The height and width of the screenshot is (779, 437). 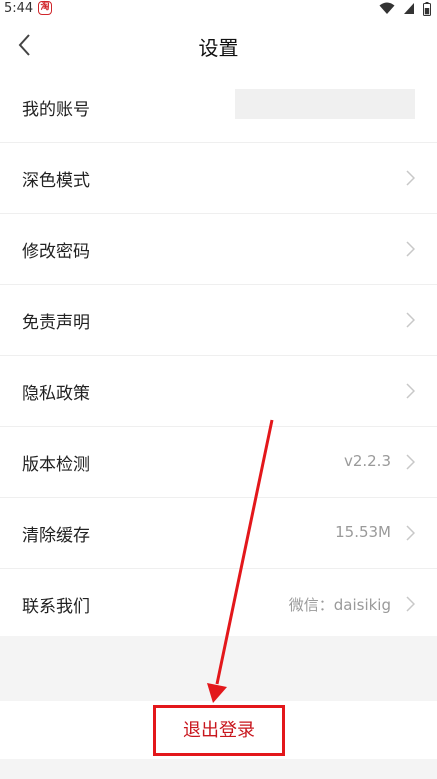 I want to click on settings-row-version-check: 版本检测 v2.2.3, so click(x=218, y=462).